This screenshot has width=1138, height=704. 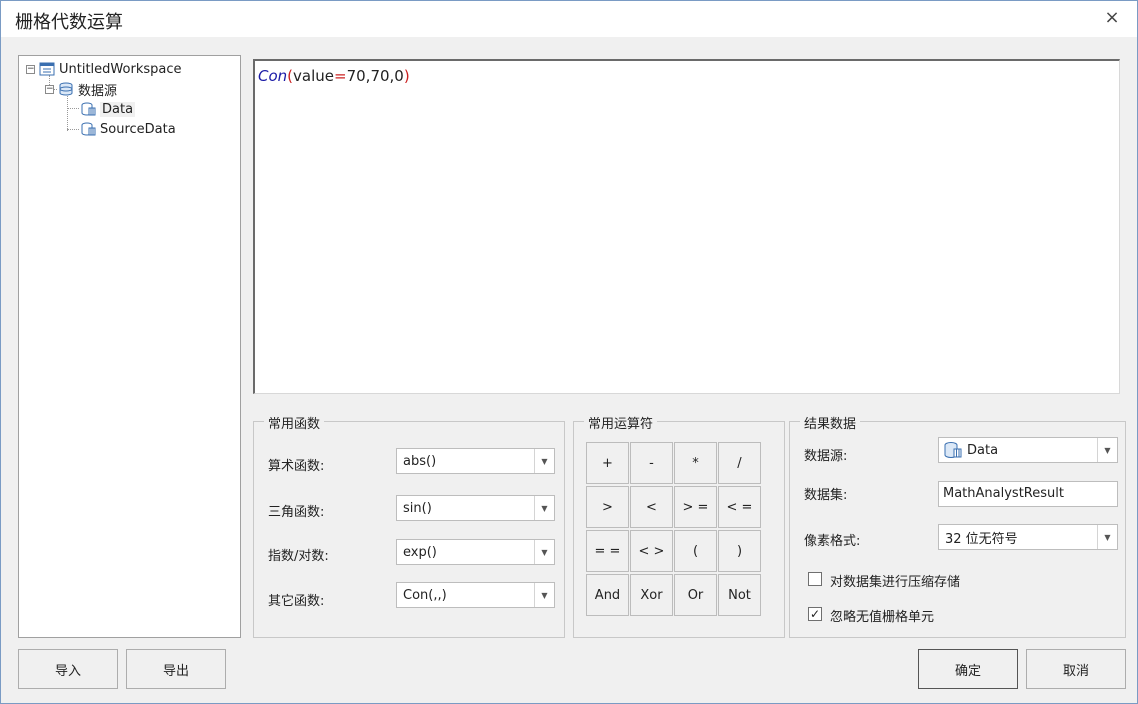 What do you see at coordinates (273, 76) in the screenshot?
I see `expr-function: Con` at bounding box center [273, 76].